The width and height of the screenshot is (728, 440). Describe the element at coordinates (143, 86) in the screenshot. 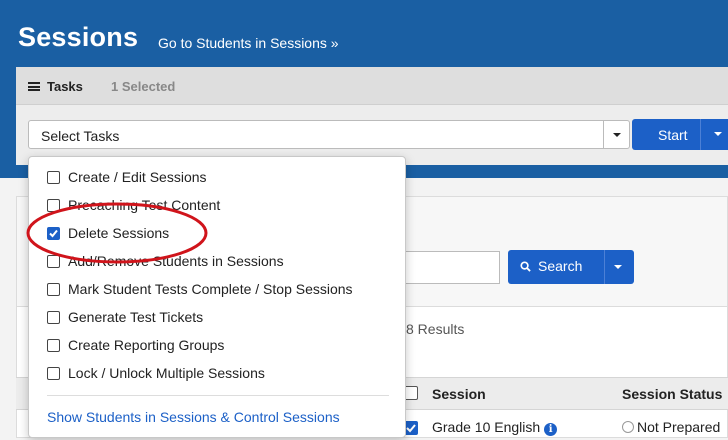

I see `tasks-selected-count: 1 Selected` at that location.